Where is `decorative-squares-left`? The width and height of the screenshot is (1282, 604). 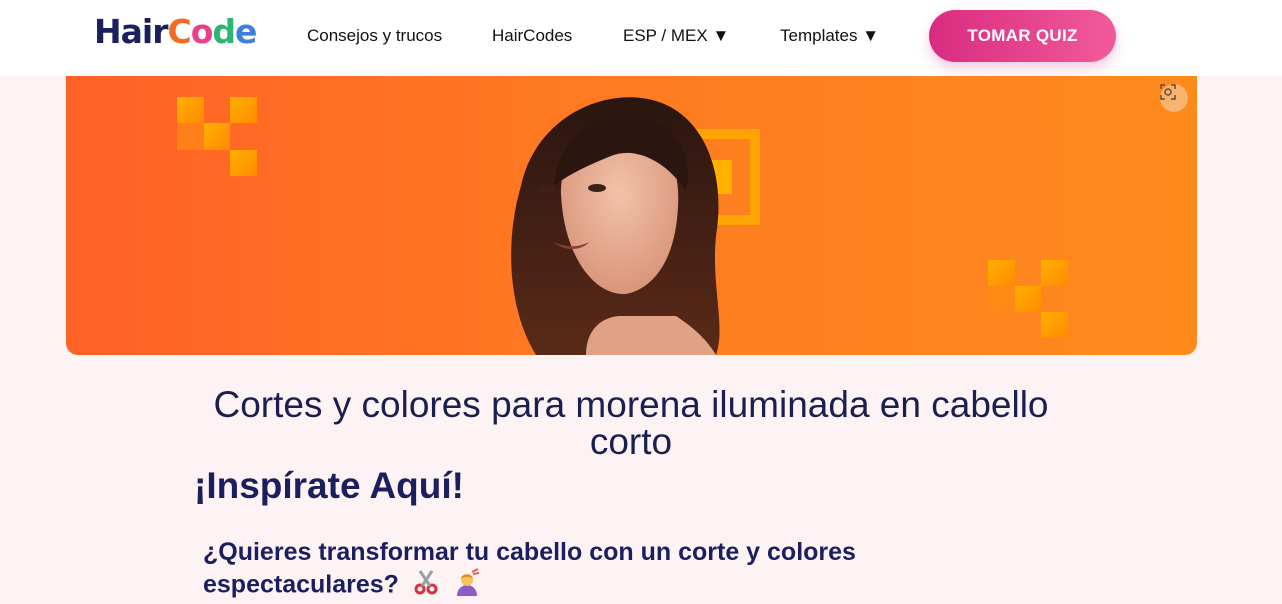
decorative-squares-left is located at coordinates (217, 136).